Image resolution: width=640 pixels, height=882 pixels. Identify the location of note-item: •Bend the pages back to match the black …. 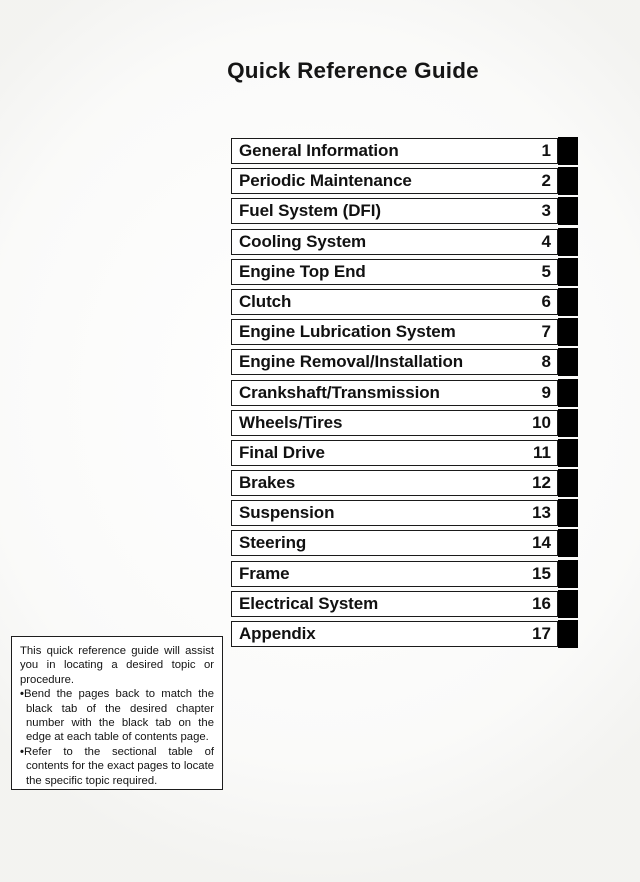
(117, 716).